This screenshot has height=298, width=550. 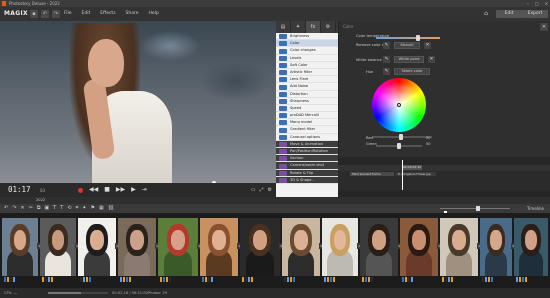 What do you see at coordinates (478, 208) in the screenshot?
I see `zoom-knob` at bounding box center [478, 208].